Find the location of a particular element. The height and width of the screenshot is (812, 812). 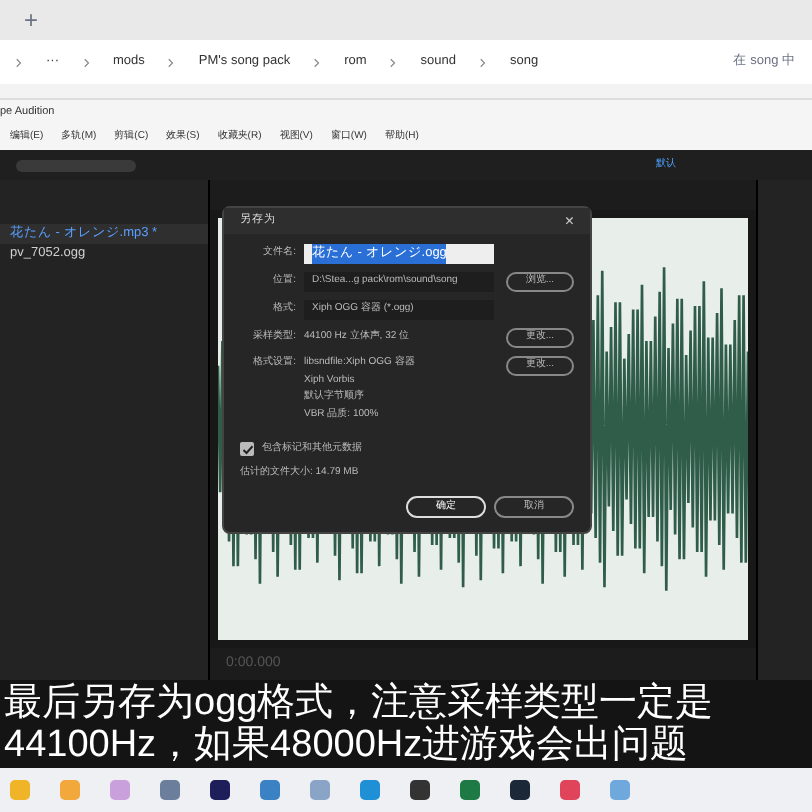

new-tab-button: + is located at coordinates (31, 20).